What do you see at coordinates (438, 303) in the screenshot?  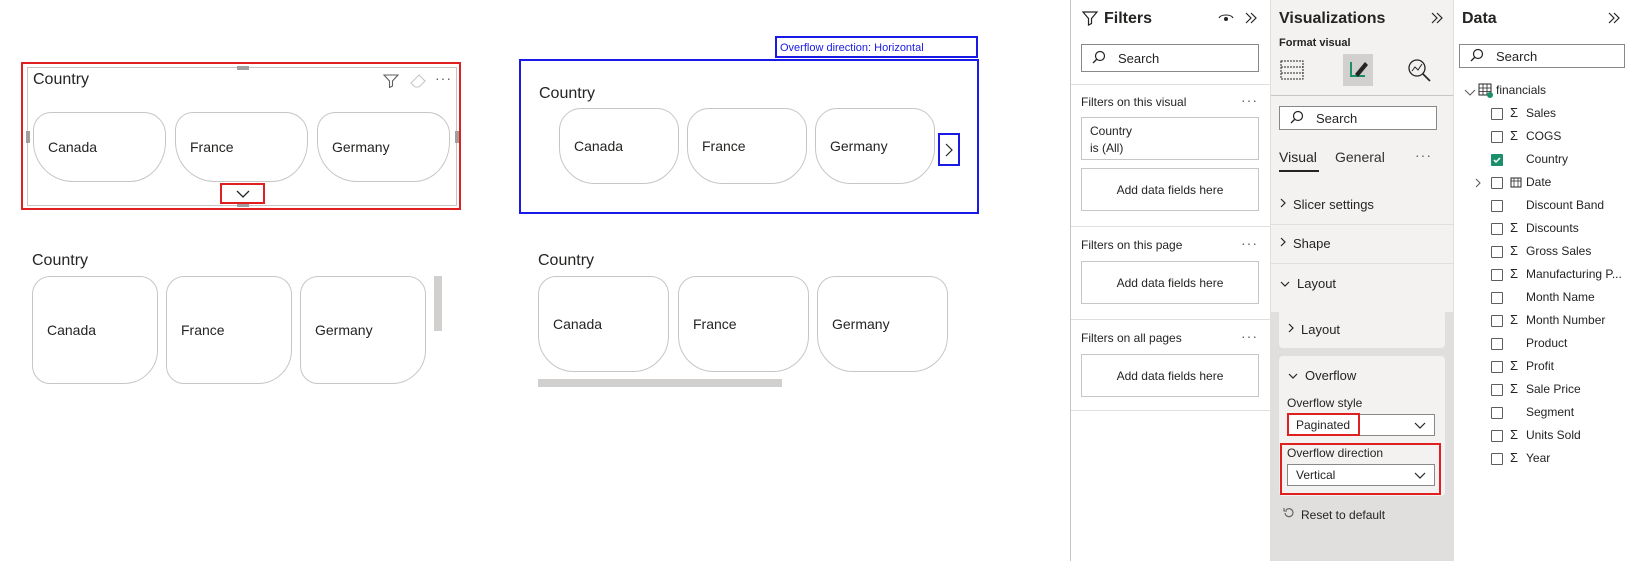 I see `vertical-scrollbar` at bounding box center [438, 303].